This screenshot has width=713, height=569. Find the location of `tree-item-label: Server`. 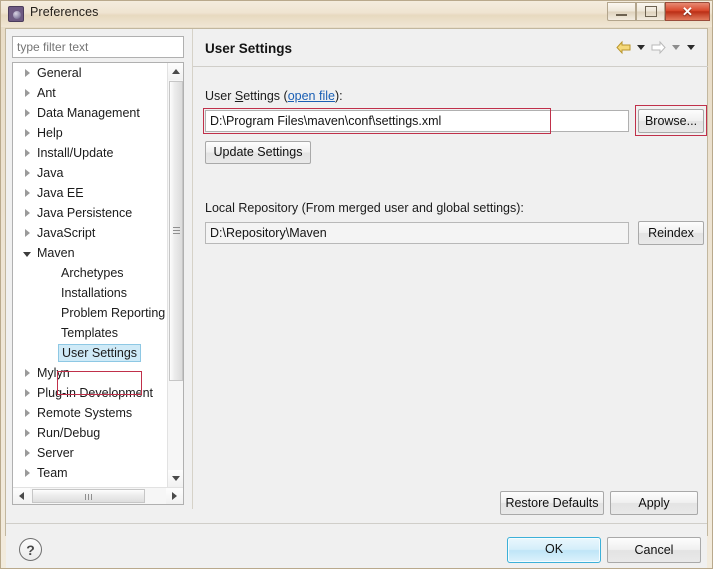

tree-item-label: Server is located at coordinates (55, 453).